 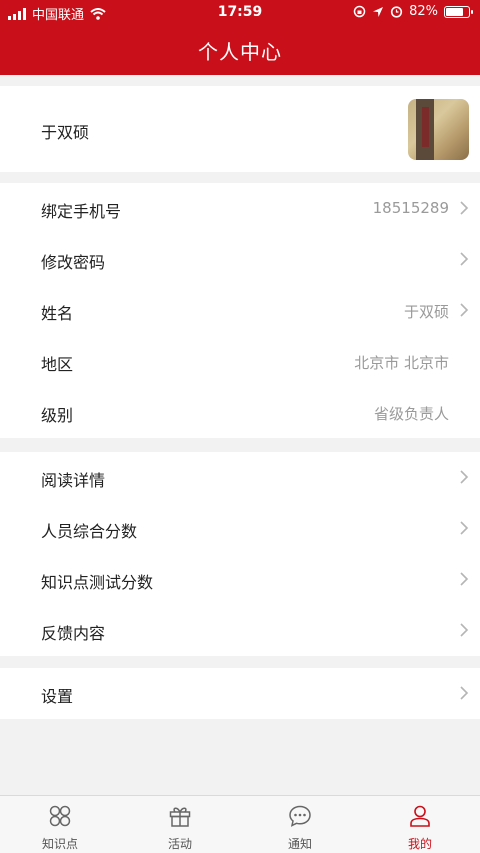 What do you see at coordinates (240, 52) in the screenshot?
I see `page-title: 个人中心` at bounding box center [240, 52].